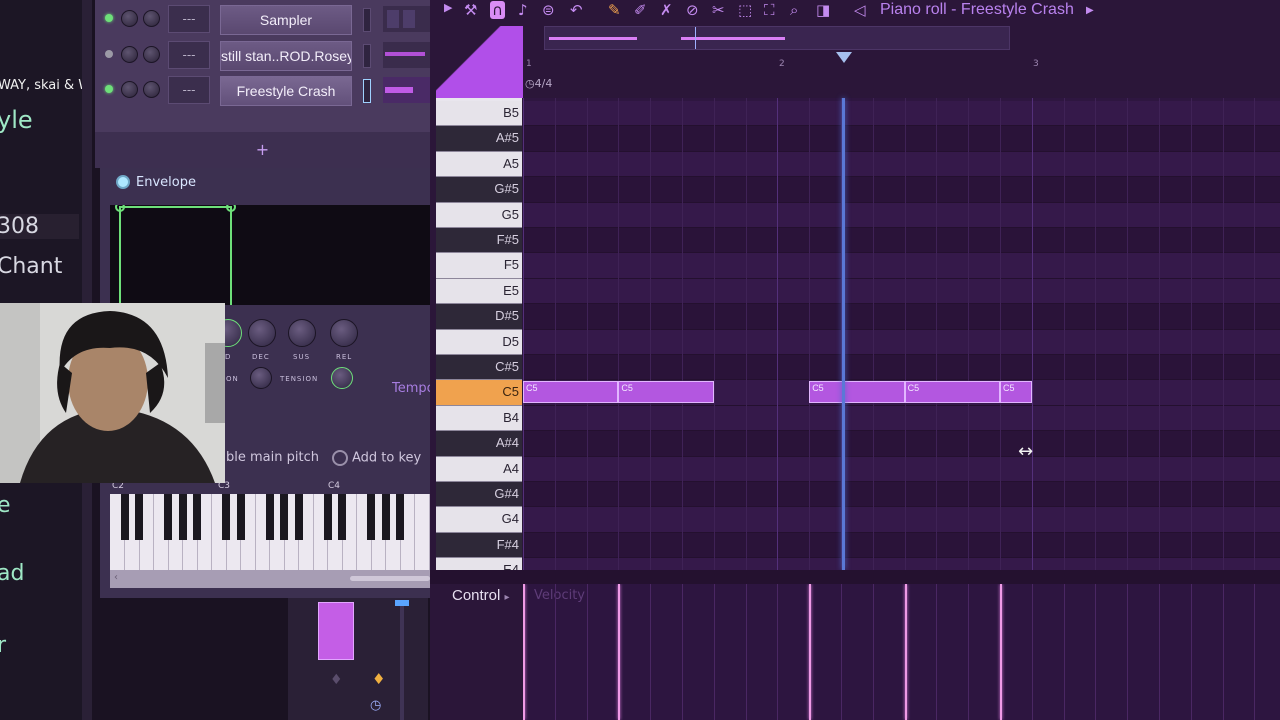 The image size is (1280, 720). What do you see at coordinates (344, 333) in the screenshot?
I see `release-knob` at bounding box center [344, 333].